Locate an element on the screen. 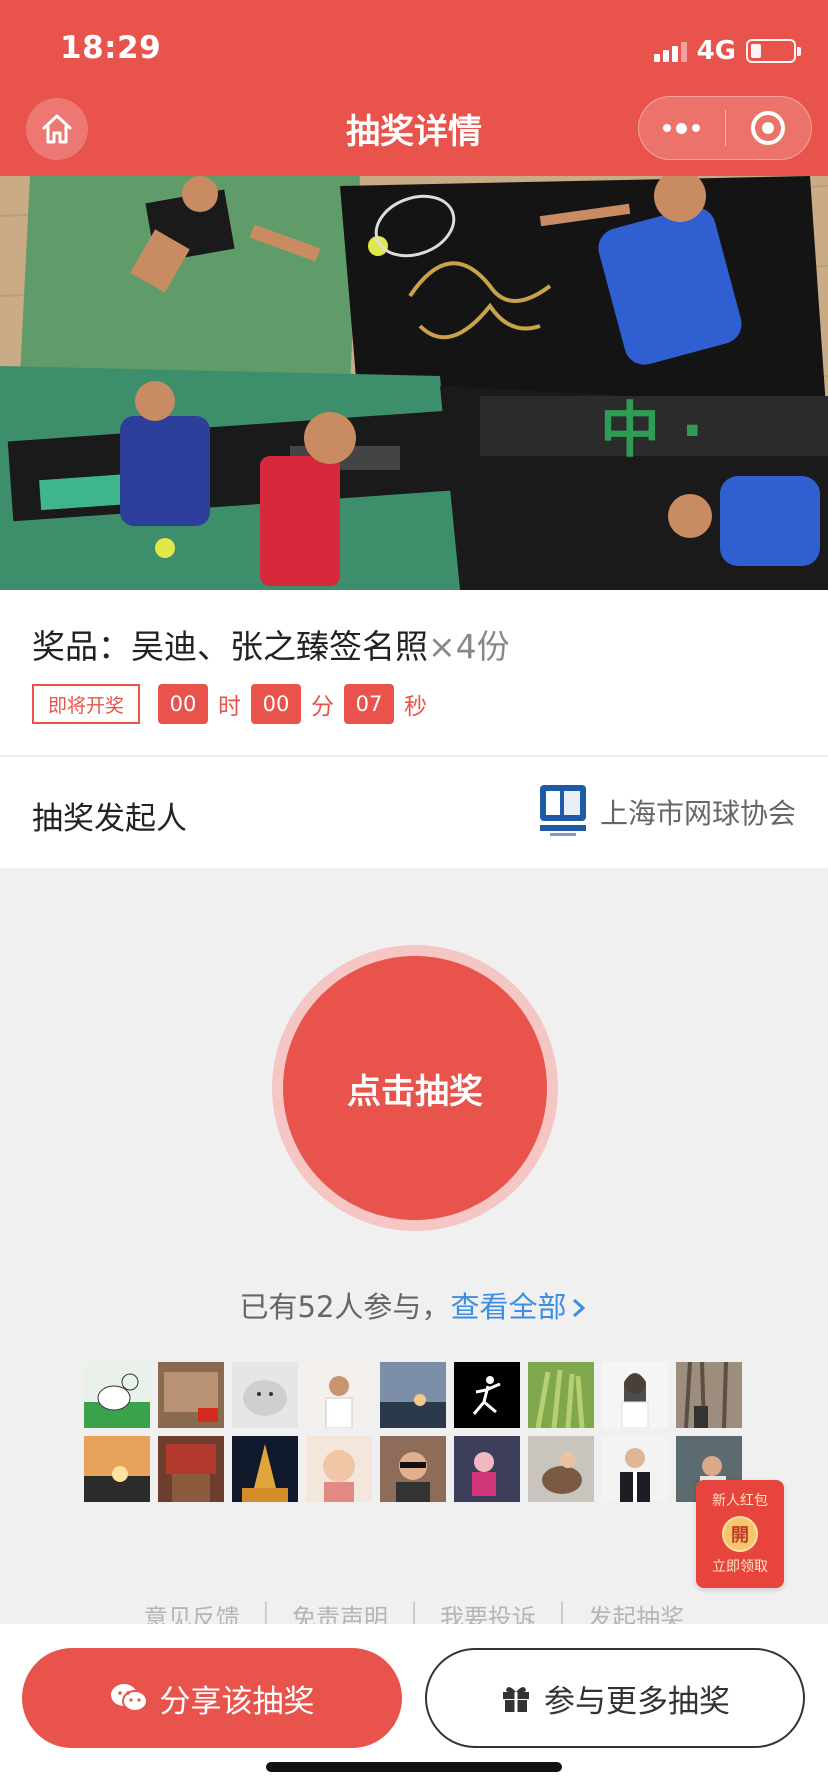 Image resolution: width=828 pixels, height=1792 pixels. share-button: 分享该抽奖 is located at coordinates (212, 1698).